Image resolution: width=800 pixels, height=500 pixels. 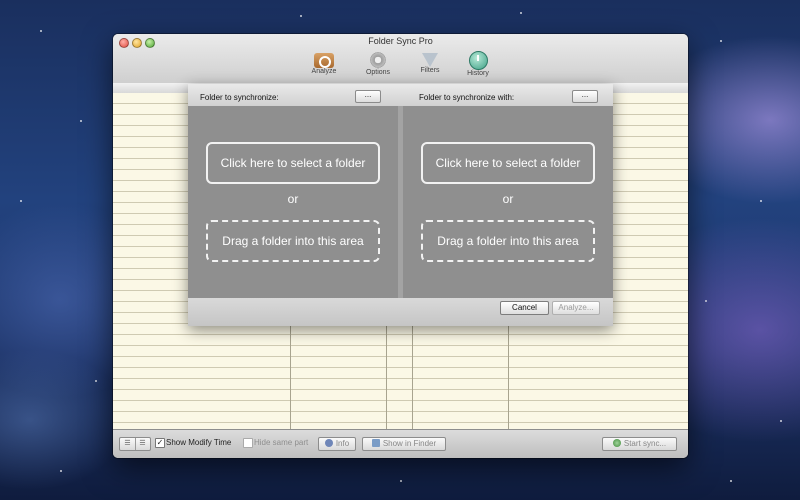 I want to click on clock-icon, so click(x=478, y=60).